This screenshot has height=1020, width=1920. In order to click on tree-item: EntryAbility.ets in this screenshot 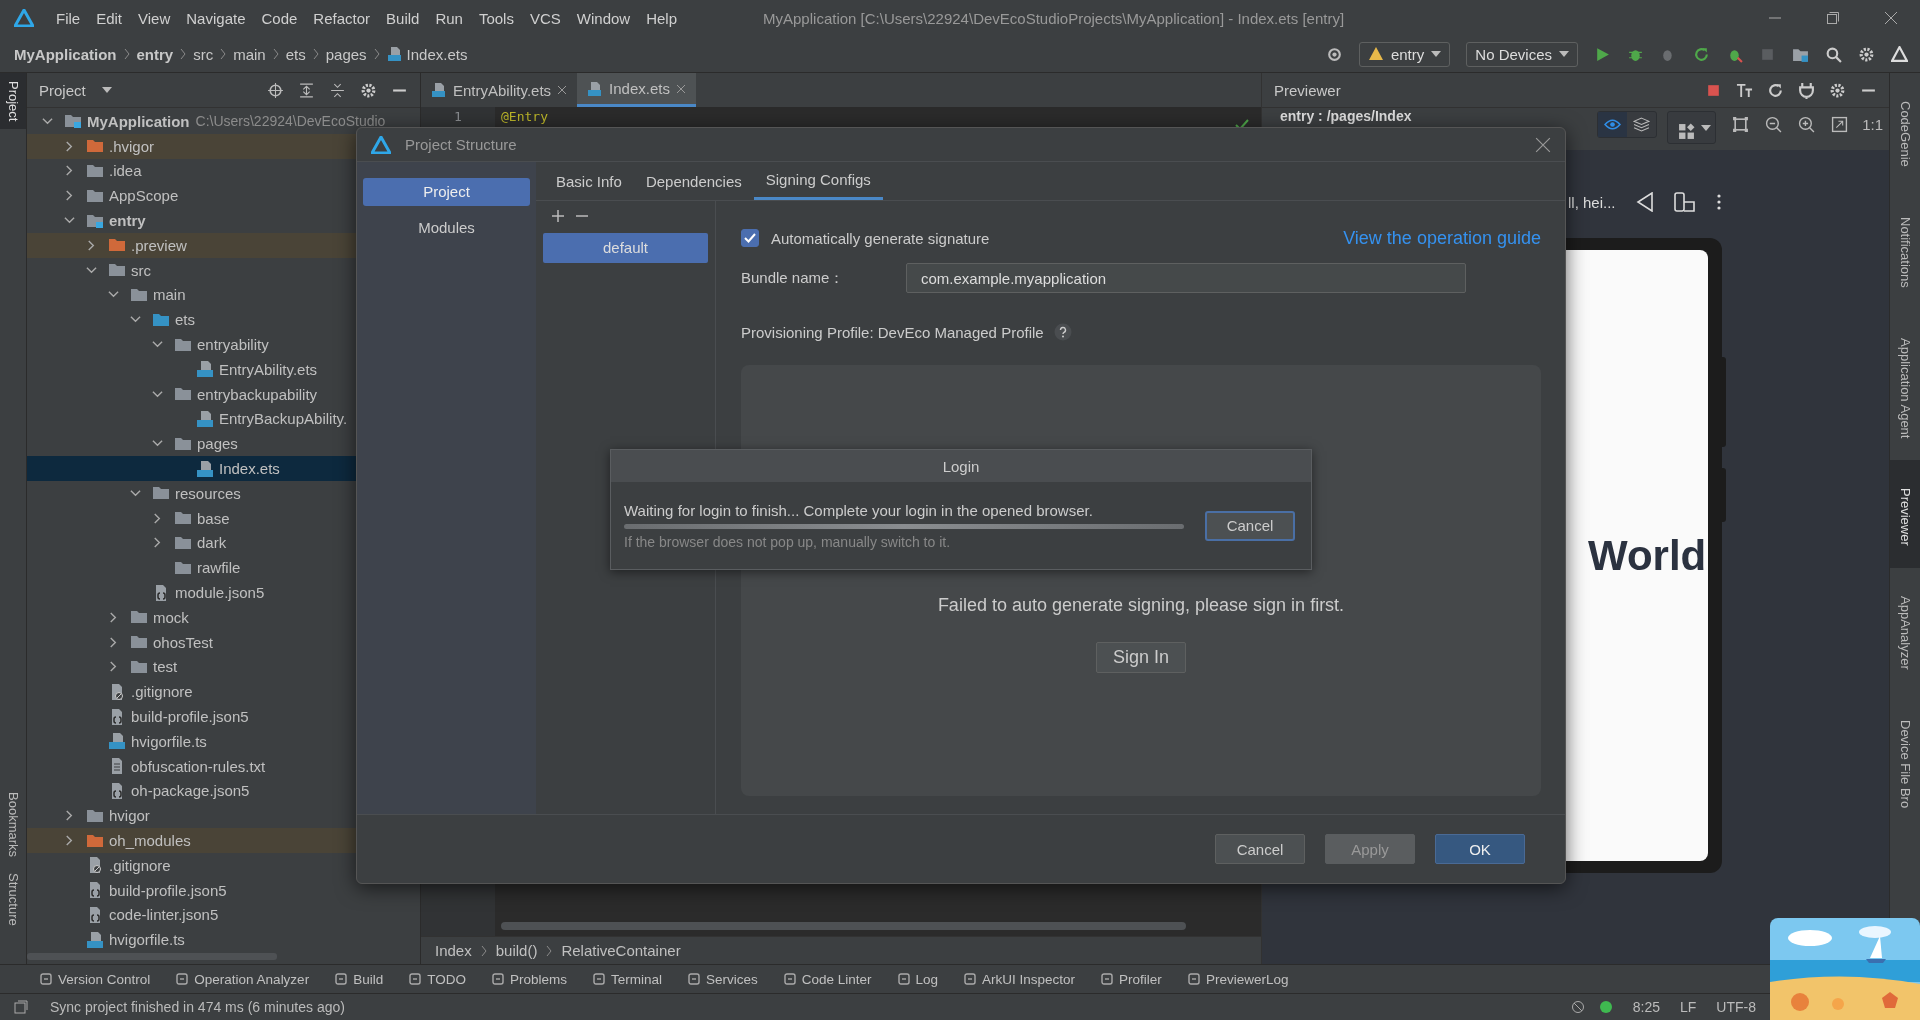, I will do `click(223, 369)`.